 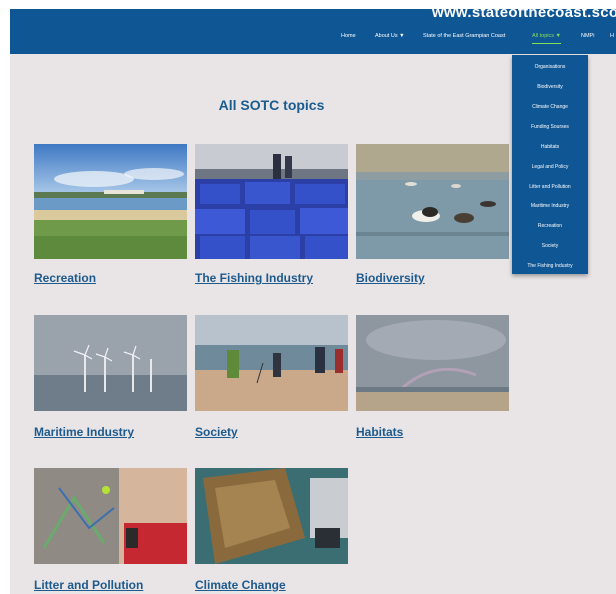 I want to click on topic-link-litter-and-pollution: Litter and Pollution, so click(x=88, y=585).